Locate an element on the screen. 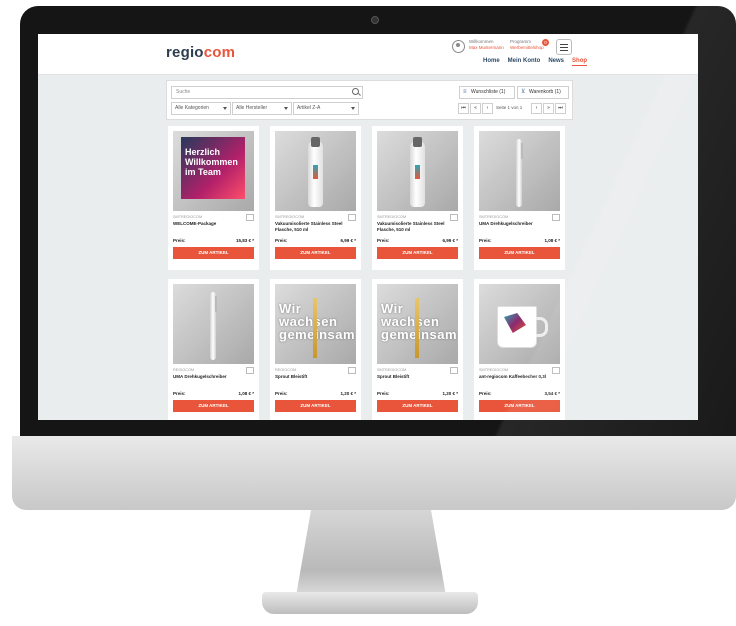  welcome-image-text: Herzlich Willkommen im Team is located at coordinates (211, 162).